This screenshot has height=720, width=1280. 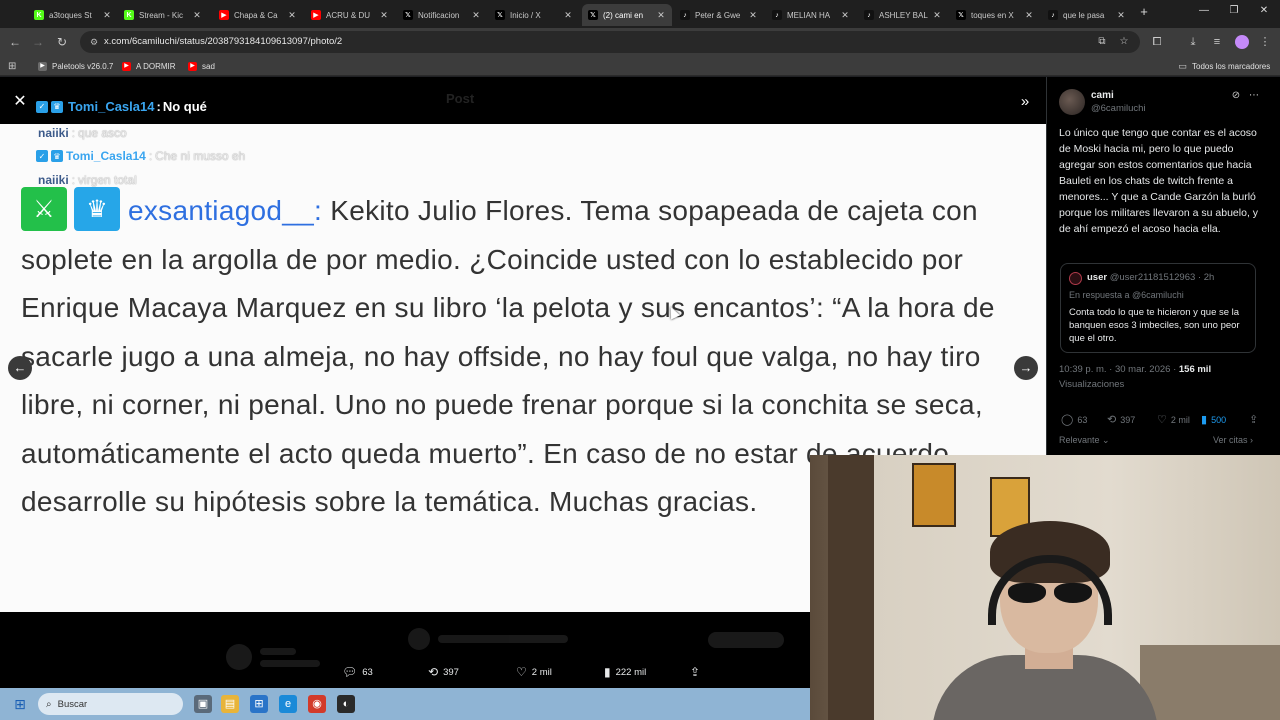 What do you see at coordinates (1182, 65) in the screenshot?
I see `folder-icon: ▭` at bounding box center [1182, 65].